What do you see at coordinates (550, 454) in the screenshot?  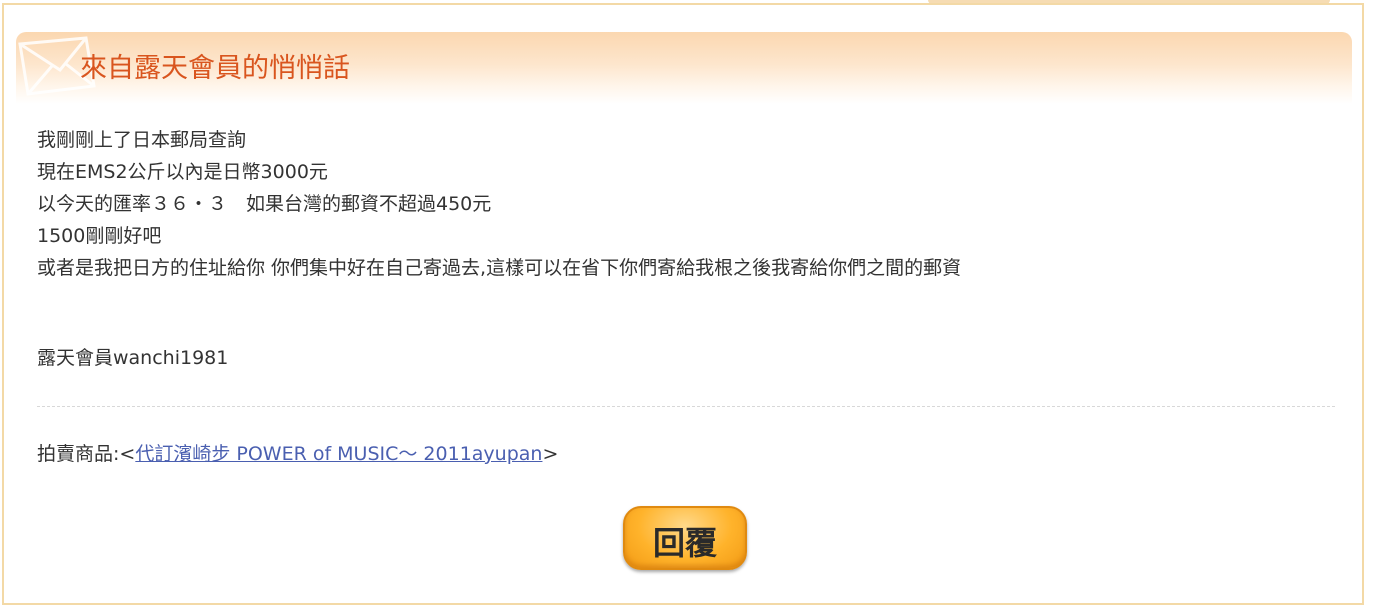 I see `product-suffix: >` at bounding box center [550, 454].